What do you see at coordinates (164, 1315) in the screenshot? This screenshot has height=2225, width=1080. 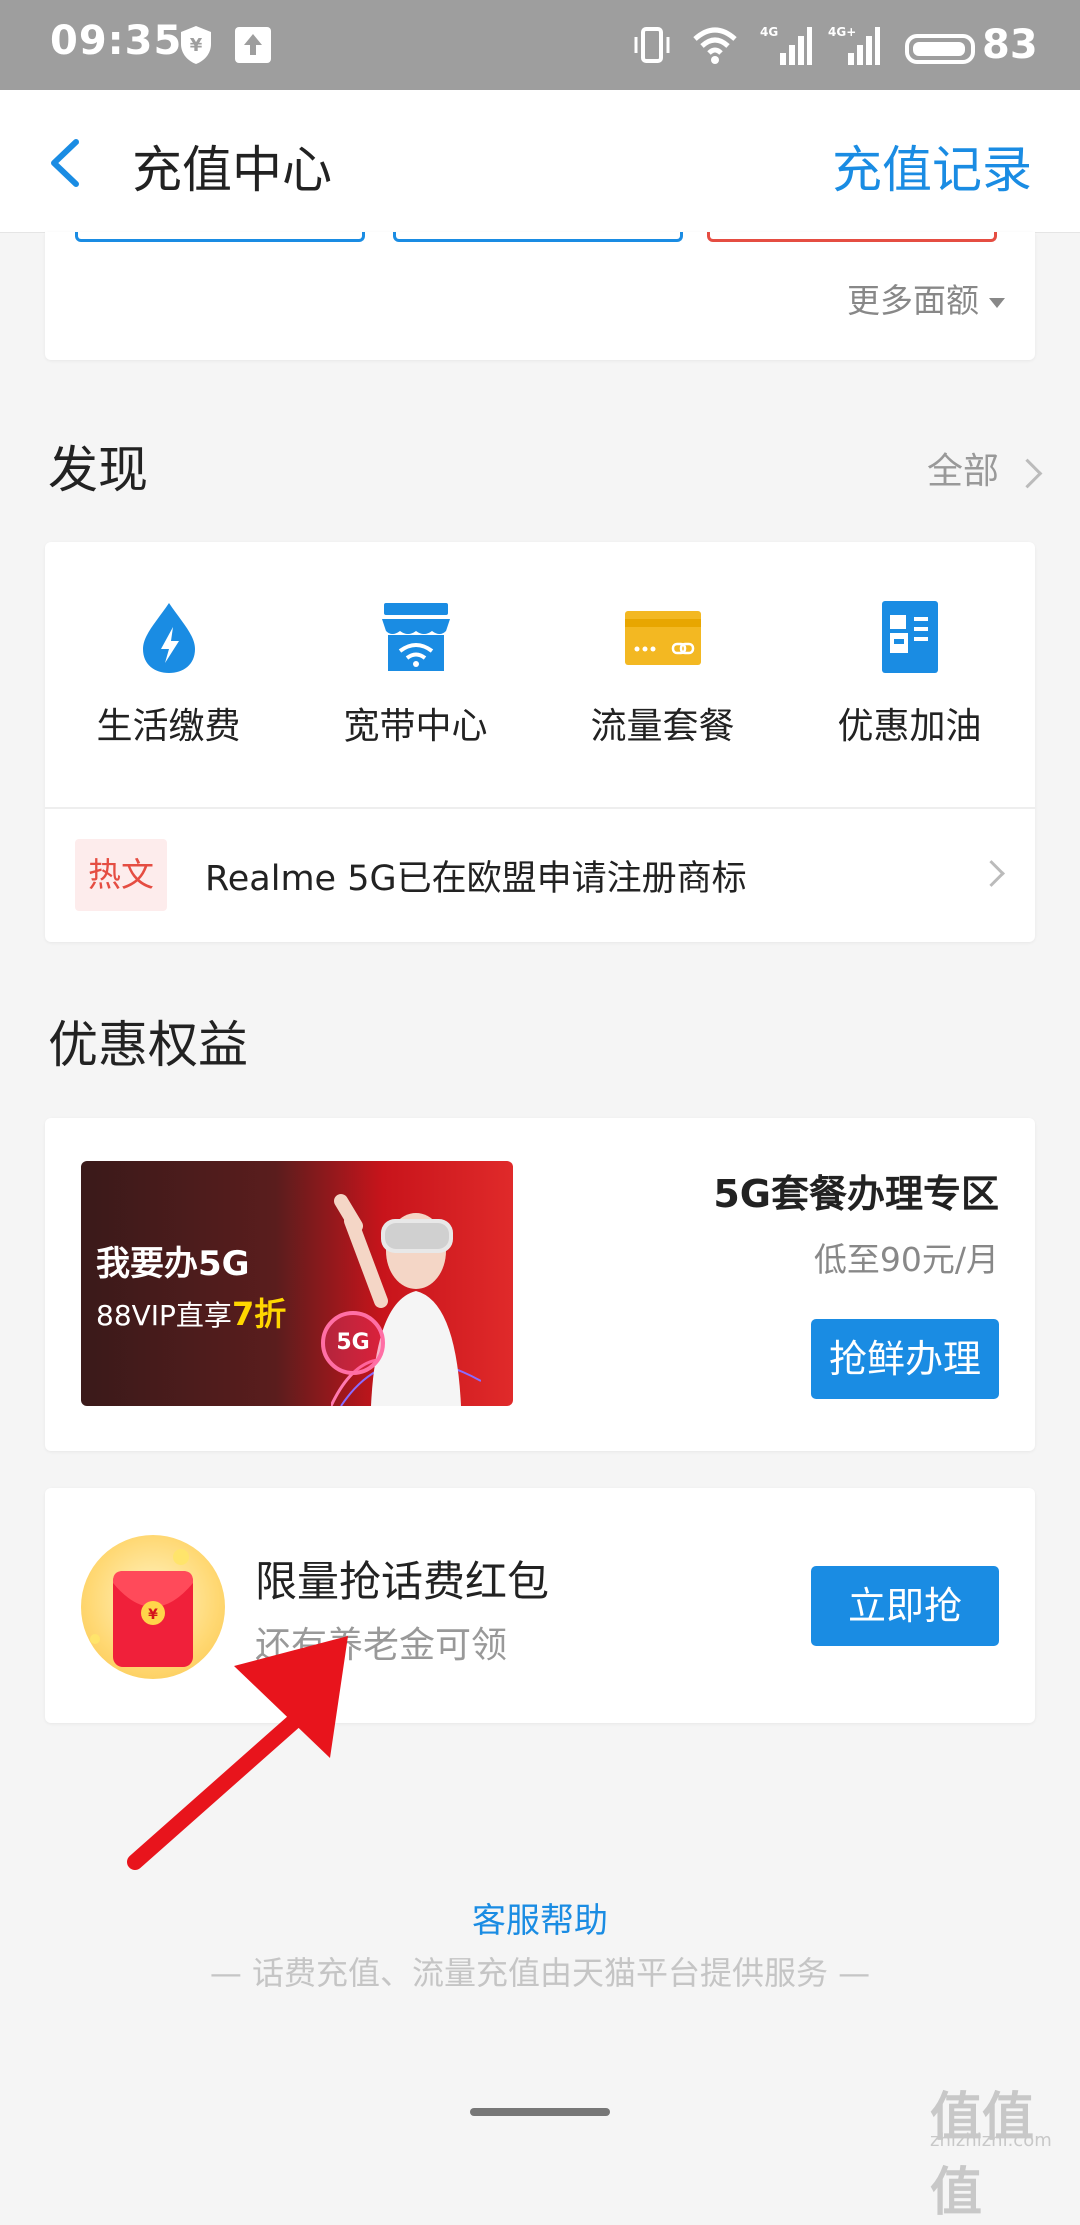 I see `banner-subline-prefix: 88VIP直享` at bounding box center [164, 1315].